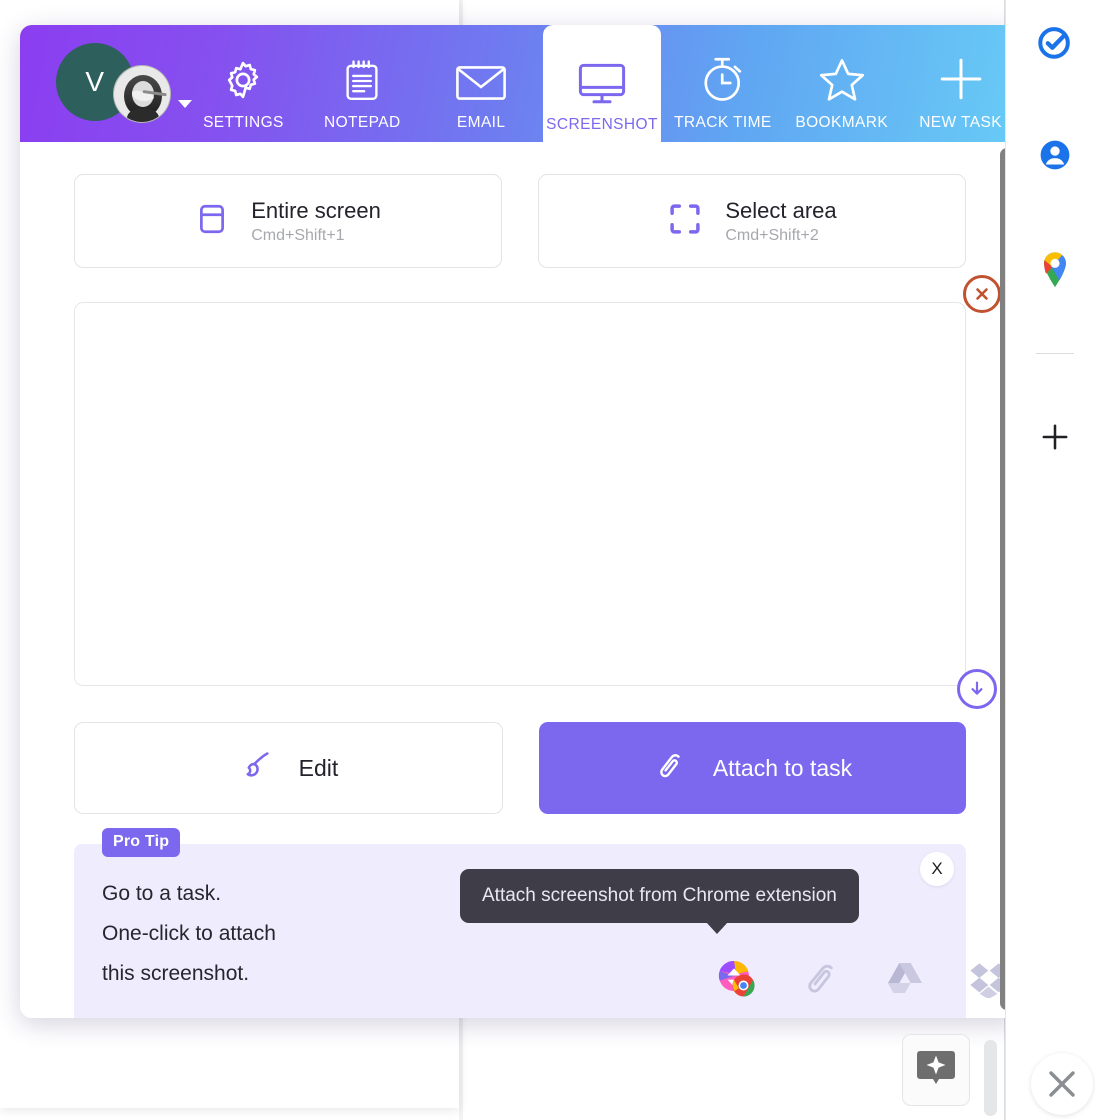  I want to click on edit-button: Edit, so click(288, 768).